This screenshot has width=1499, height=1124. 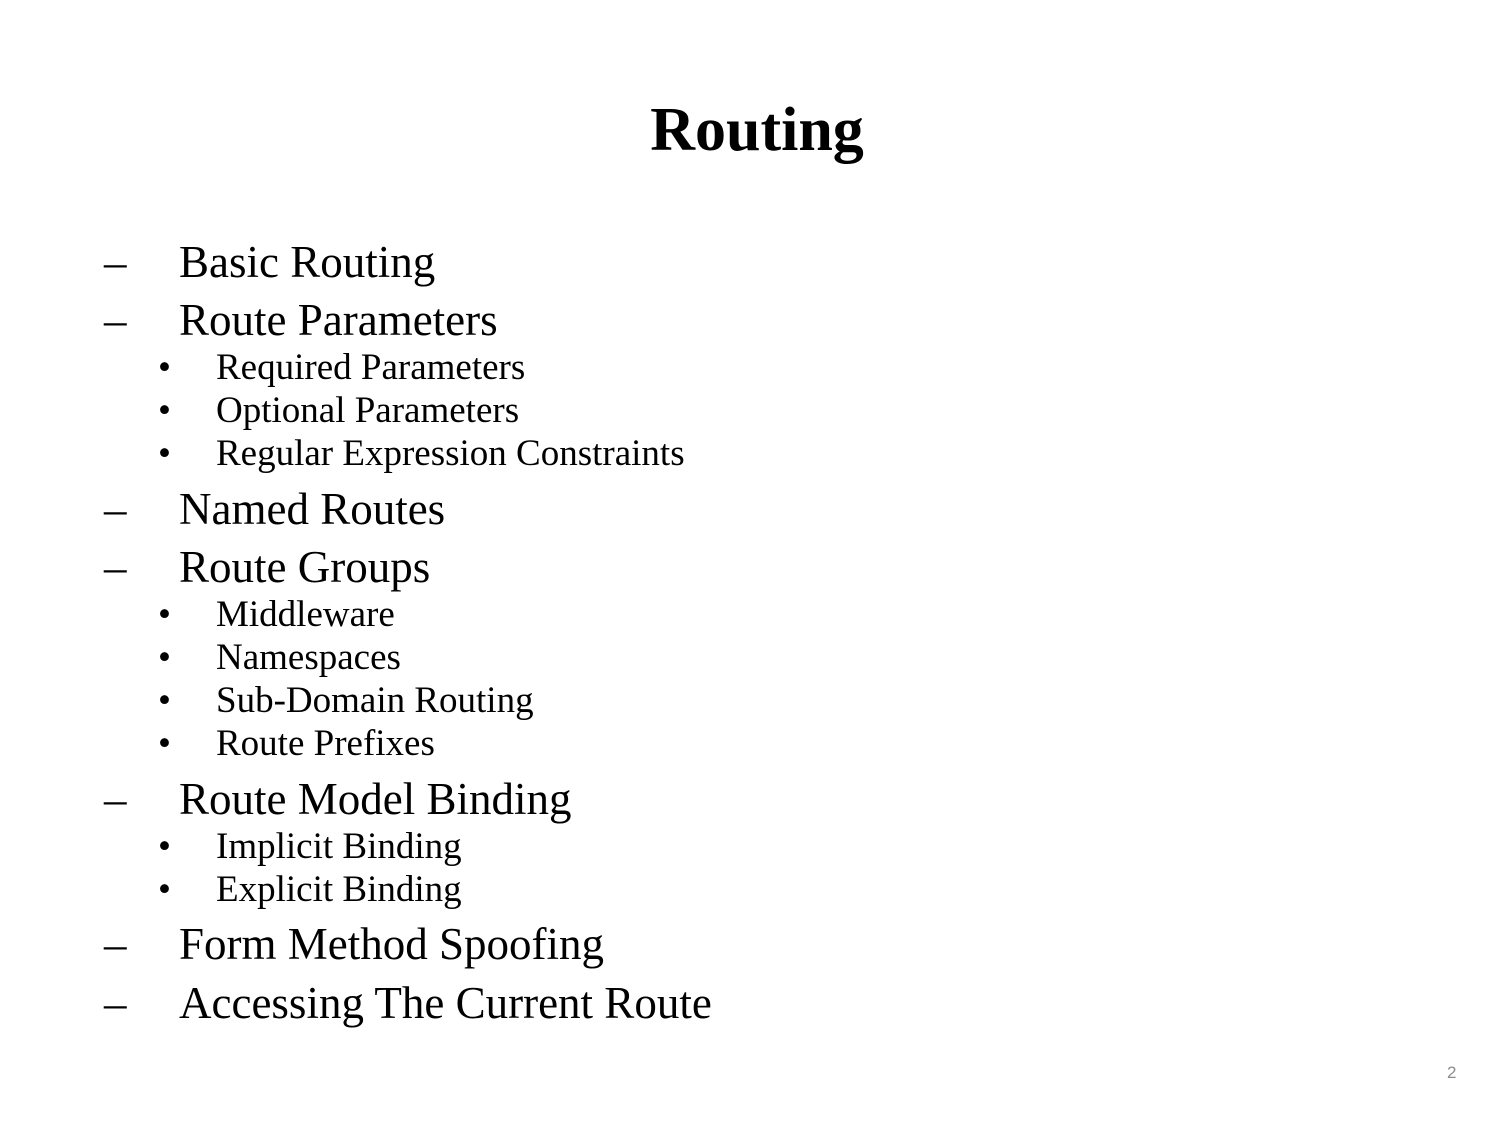 I want to click on list-item-text: Accessing The Current Route, so click(x=445, y=1003).